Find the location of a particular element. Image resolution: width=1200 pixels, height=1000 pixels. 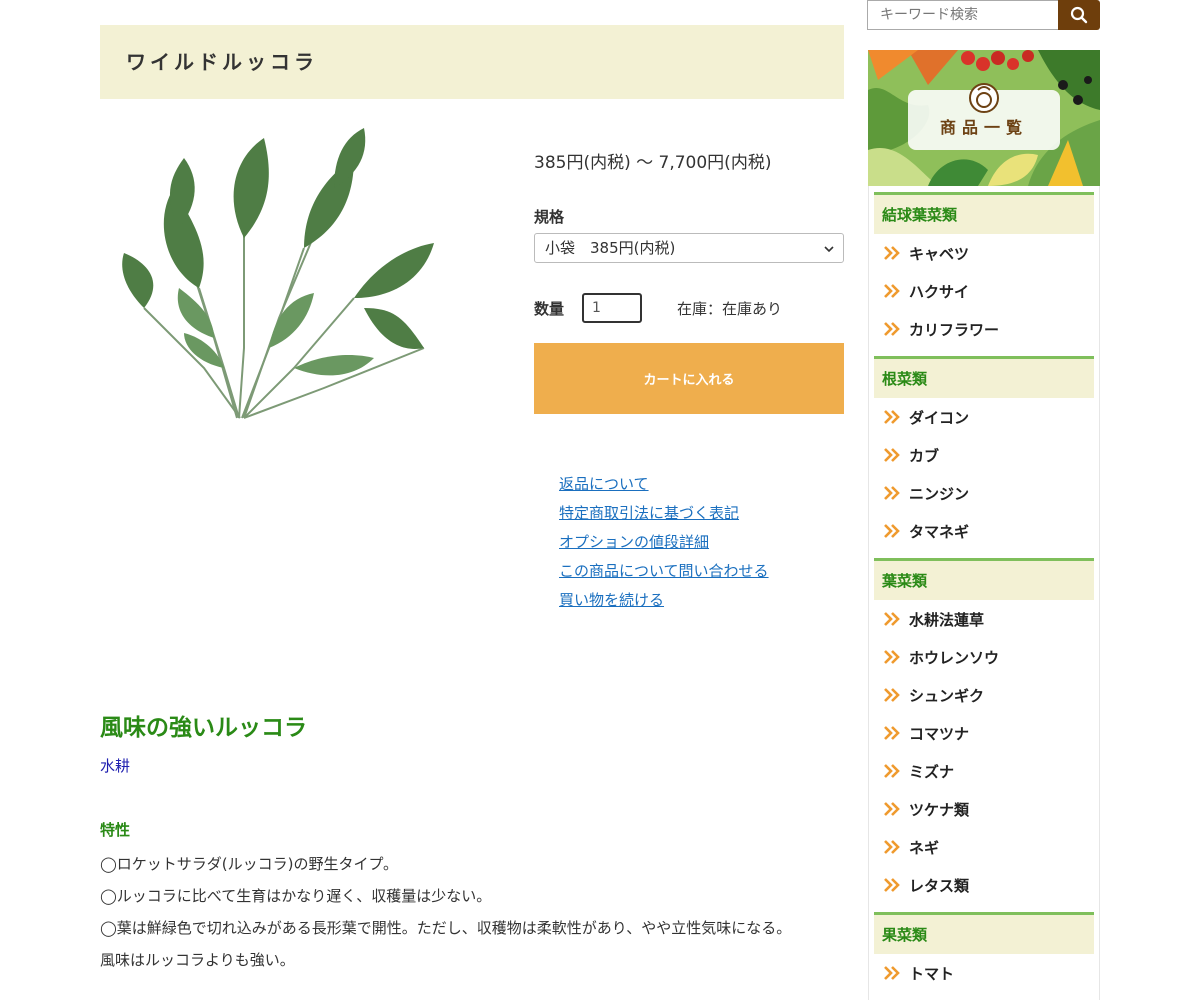

link-option-price-details: オプションの値段詳細 is located at coordinates (664, 542).